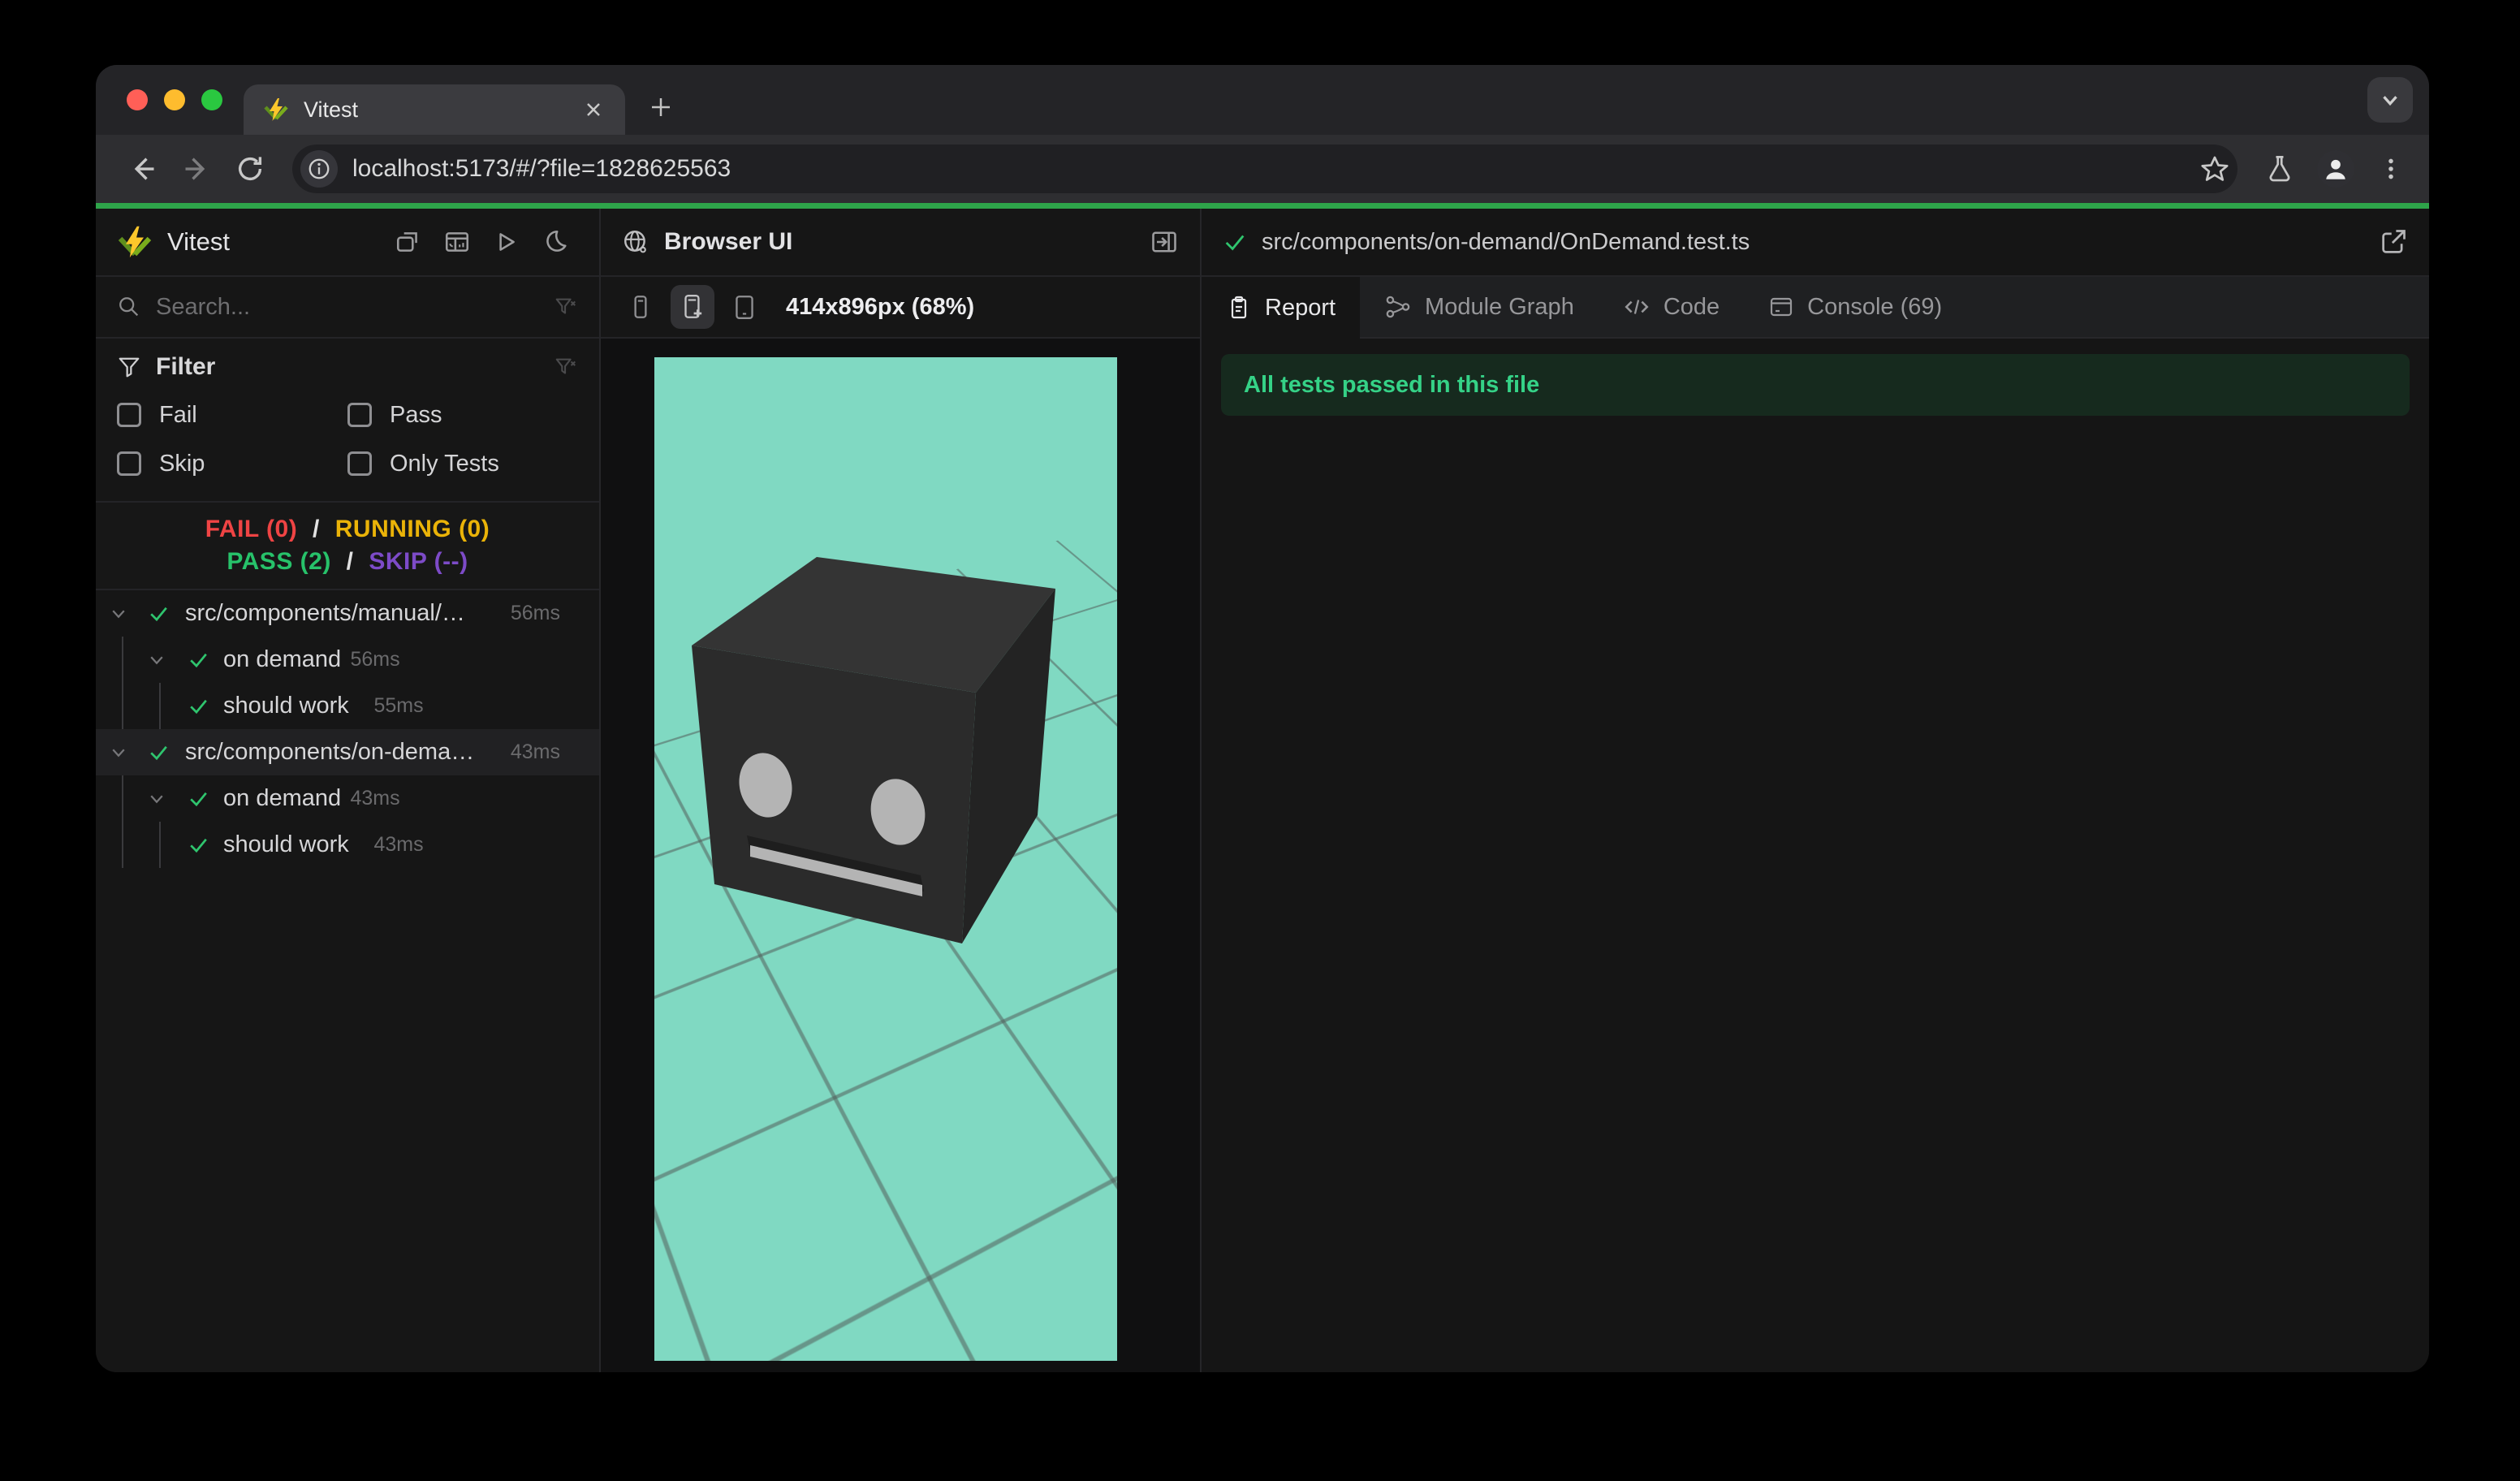  I want to click on results-tabbar: Report Module Graph Code Console (69), so click(1816, 308).